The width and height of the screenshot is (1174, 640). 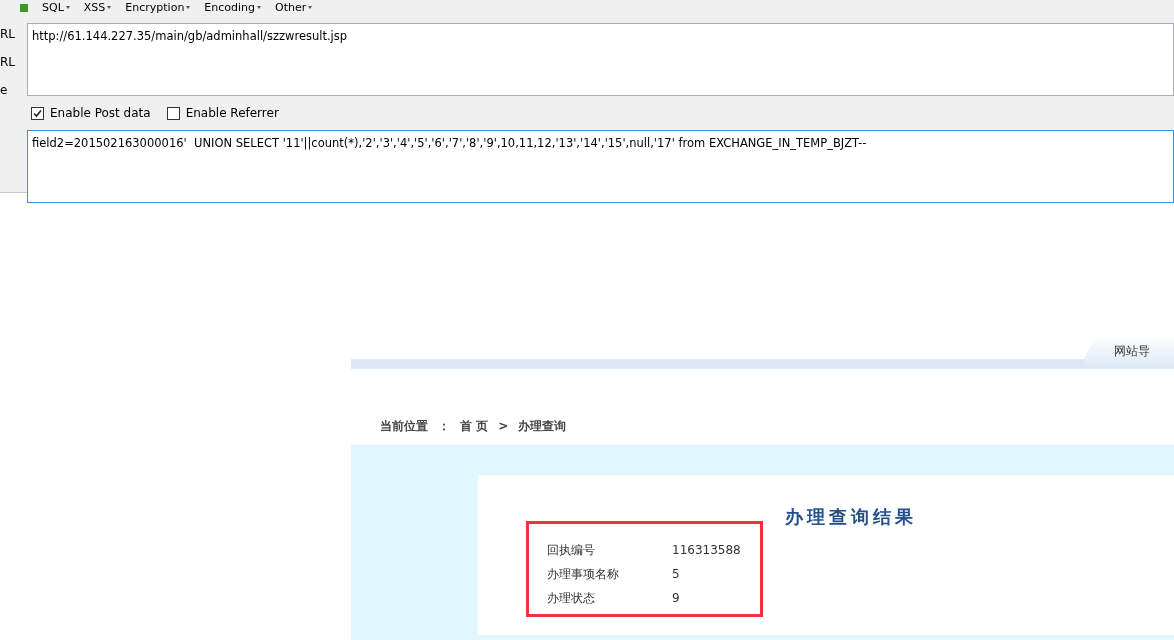 What do you see at coordinates (24, 7) in the screenshot?
I see `square-icon` at bounding box center [24, 7].